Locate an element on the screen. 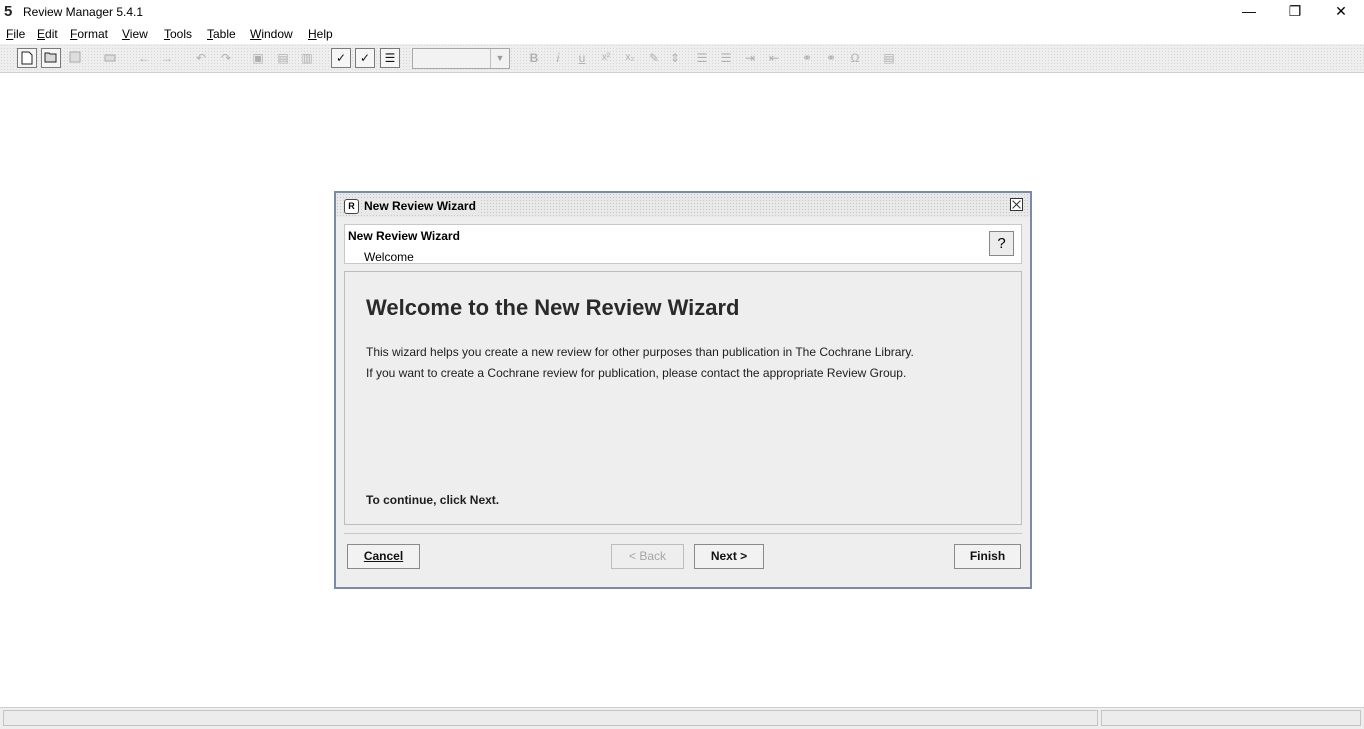  bold-icon: B is located at coordinates (534, 58).